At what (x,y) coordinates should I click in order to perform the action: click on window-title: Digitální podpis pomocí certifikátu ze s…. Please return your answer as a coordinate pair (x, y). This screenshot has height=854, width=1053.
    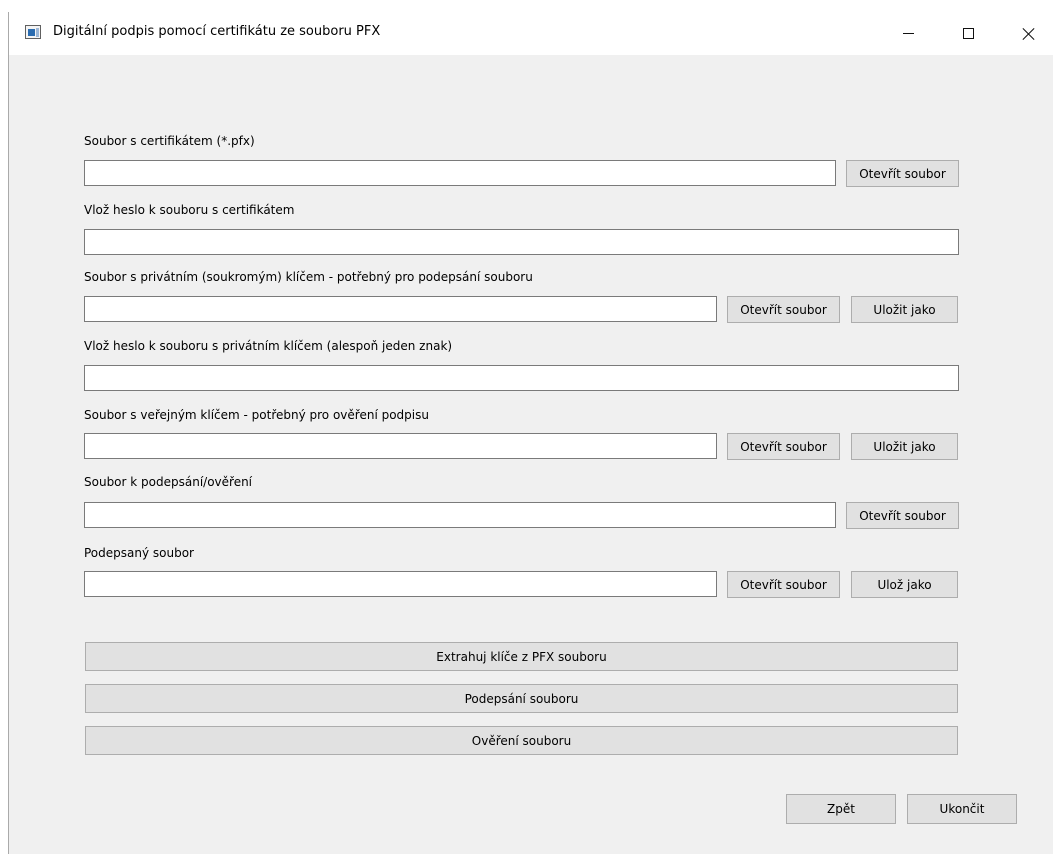
    Looking at the image, I should click on (217, 31).